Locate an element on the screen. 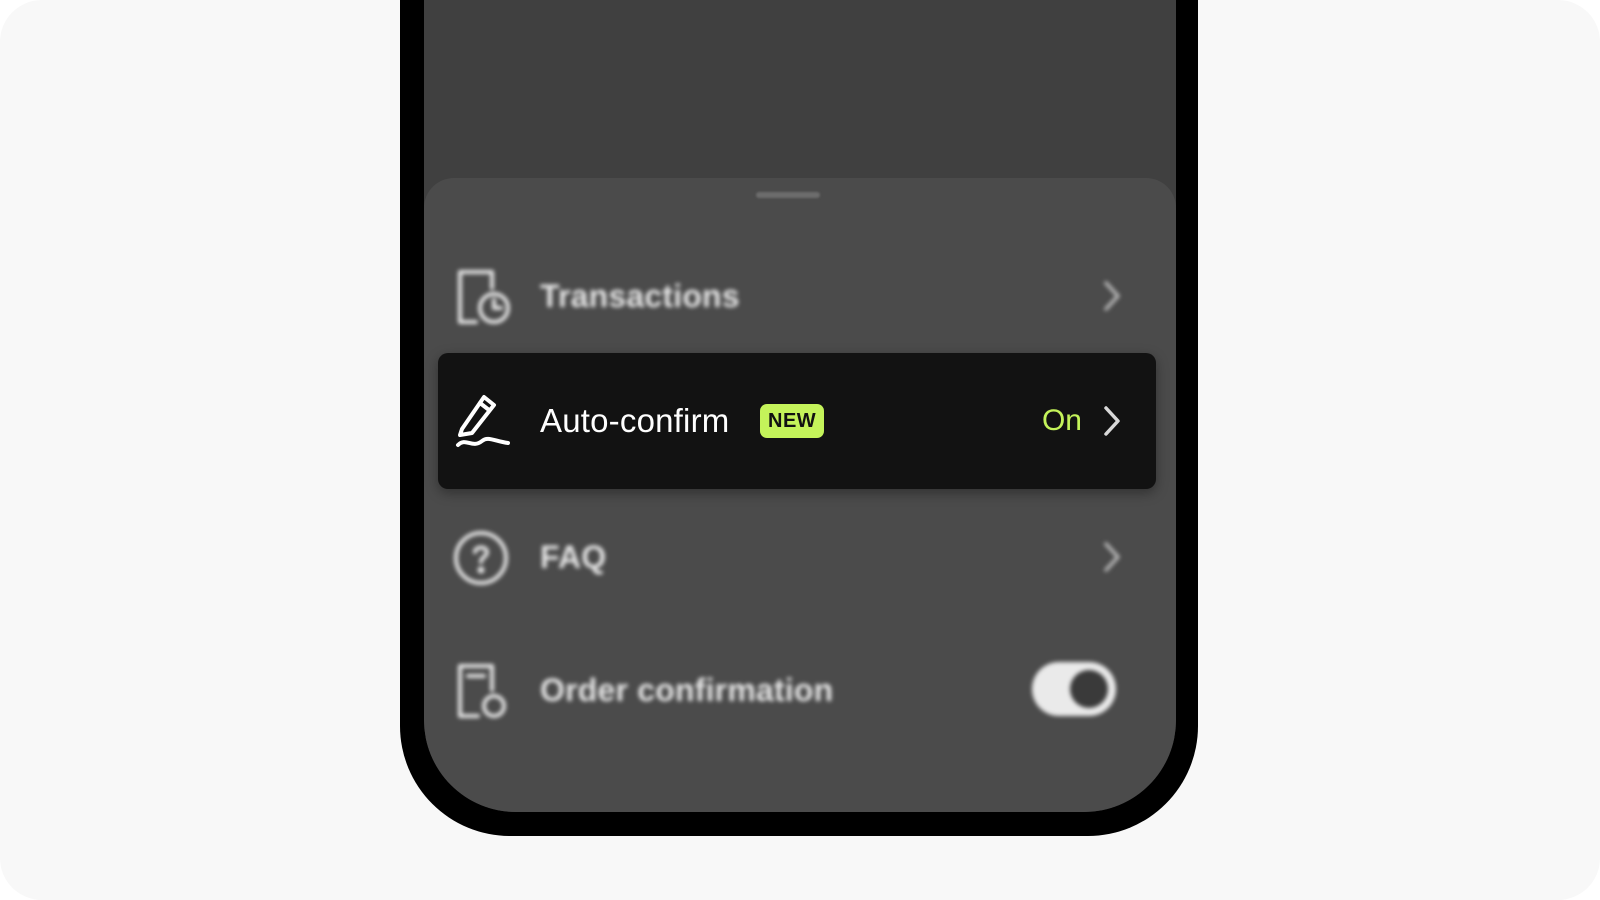  transactions-clock-icon is located at coordinates (483, 297).